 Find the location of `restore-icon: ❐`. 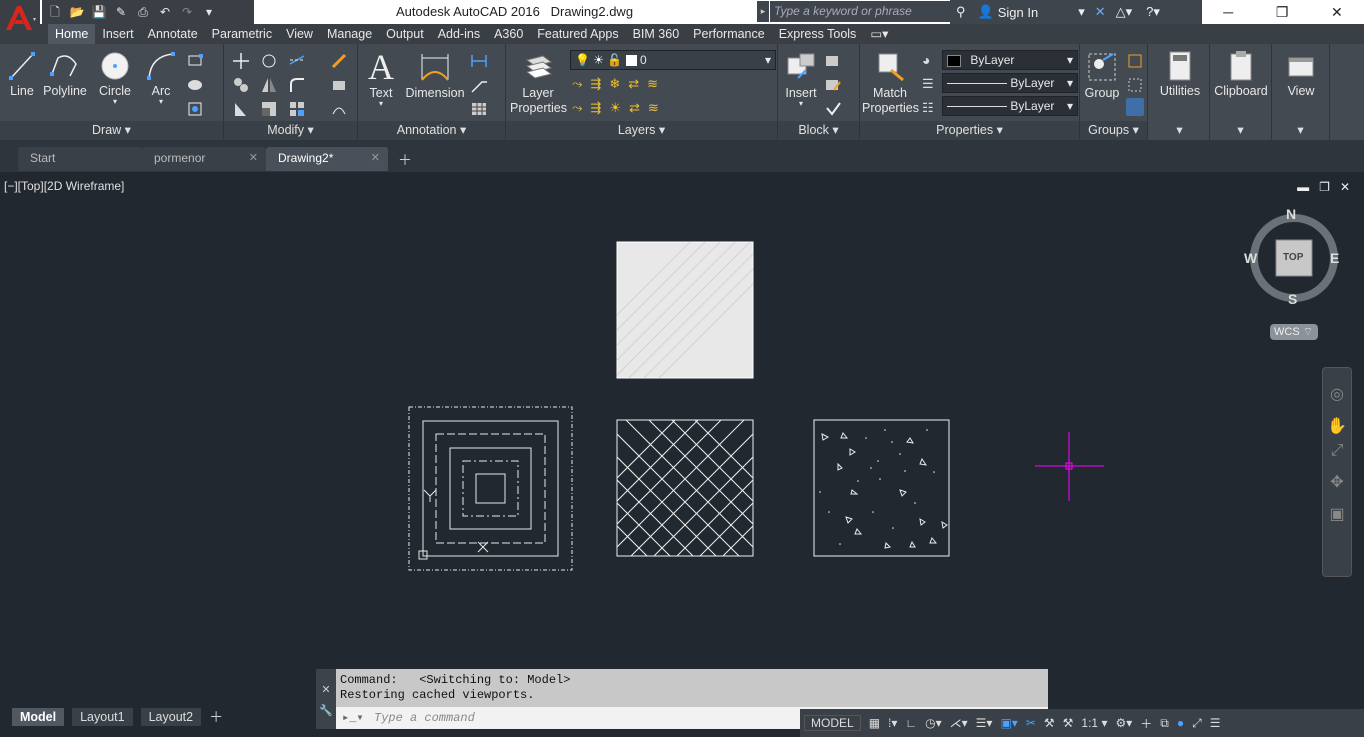

restore-icon: ❐ is located at coordinates (1282, 12).